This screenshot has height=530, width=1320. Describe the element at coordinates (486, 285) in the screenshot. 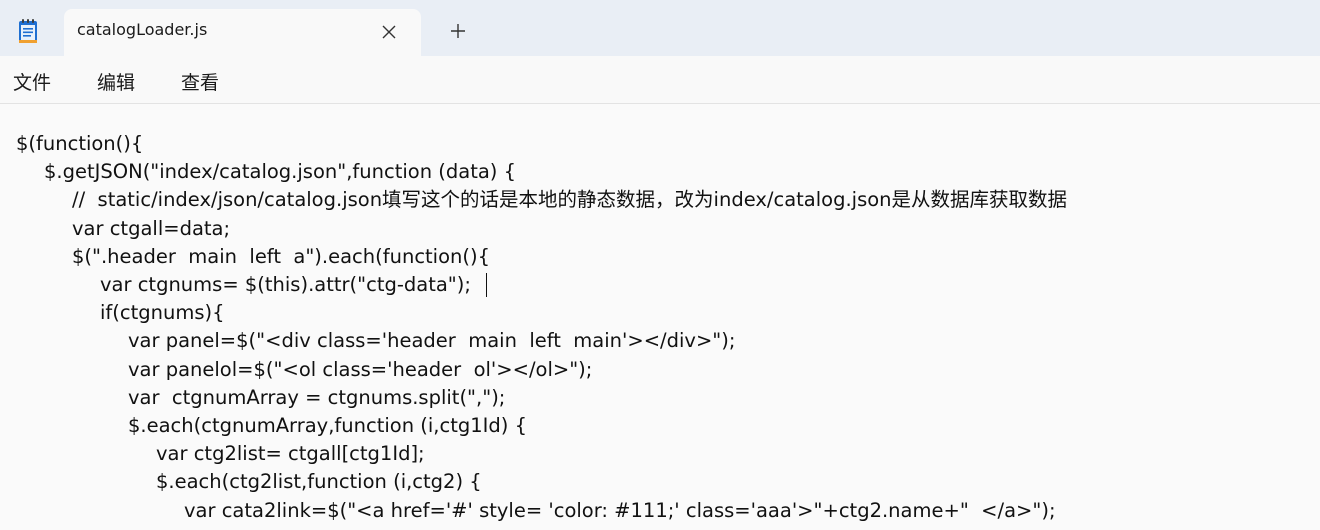

I see `text-caret` at that location.